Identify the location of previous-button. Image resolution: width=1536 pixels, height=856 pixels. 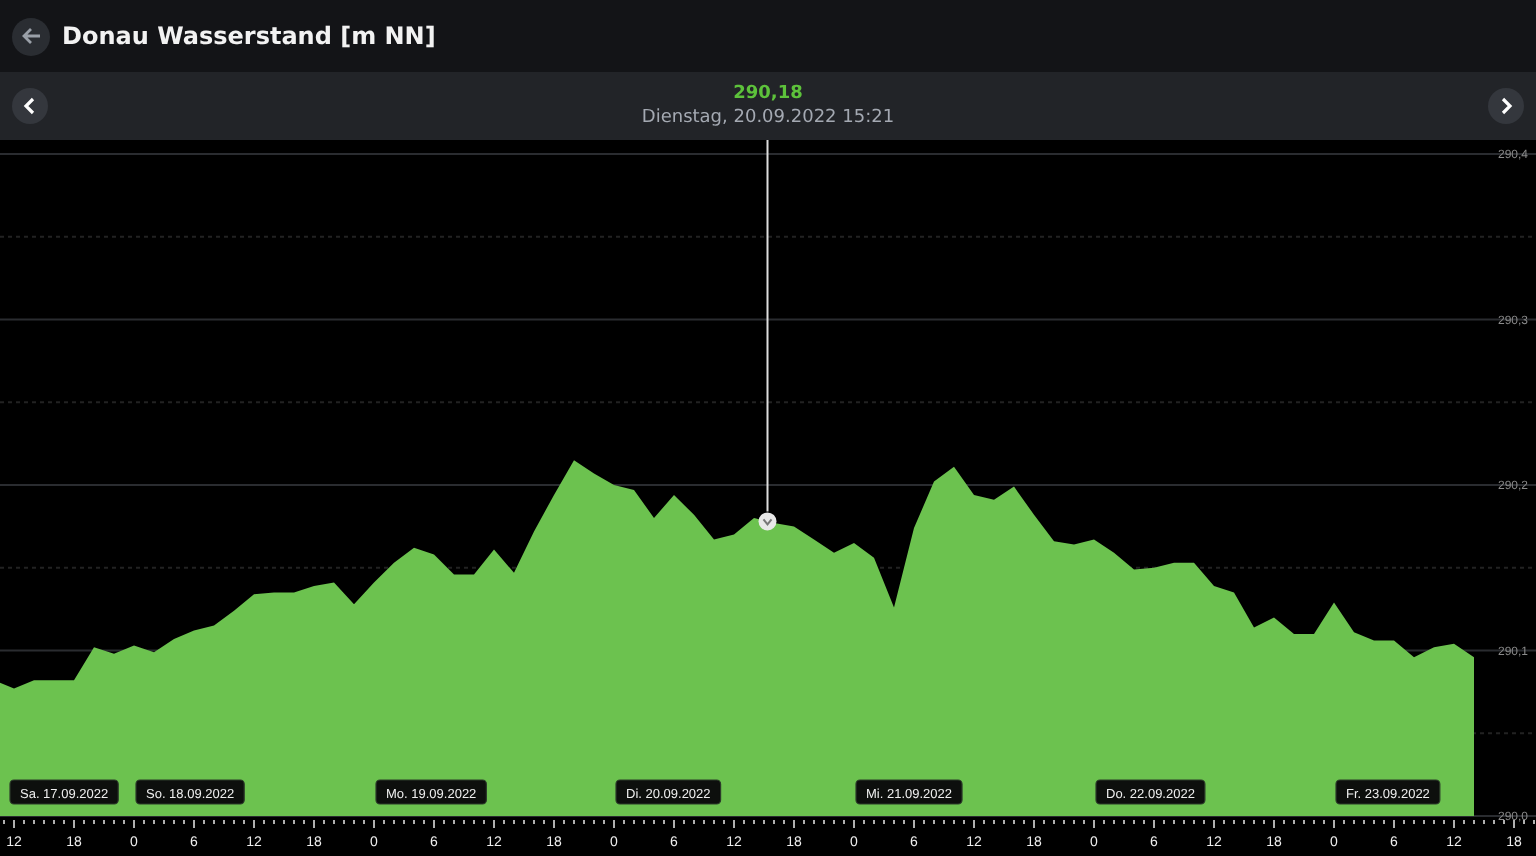
(30, 106).